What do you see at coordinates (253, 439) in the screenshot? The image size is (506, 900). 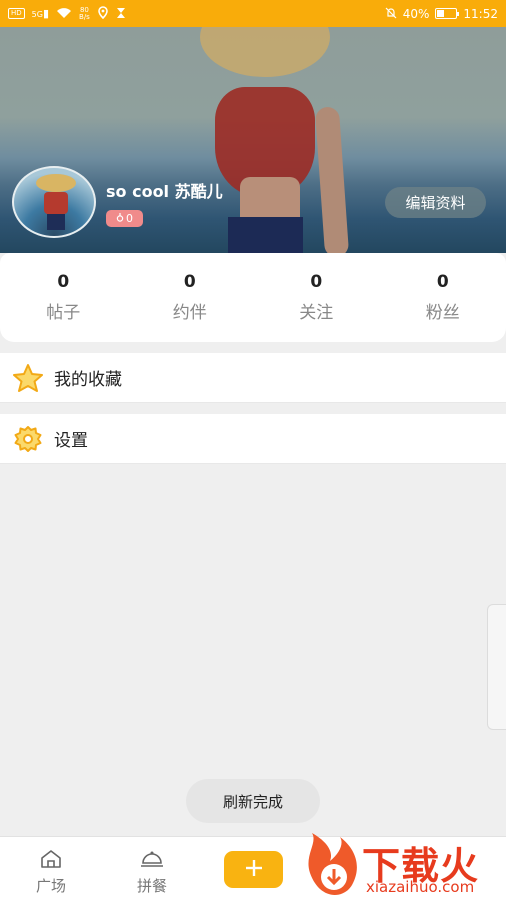 I see `menu-item-settings: 设置` at bounding box center [253, 439].